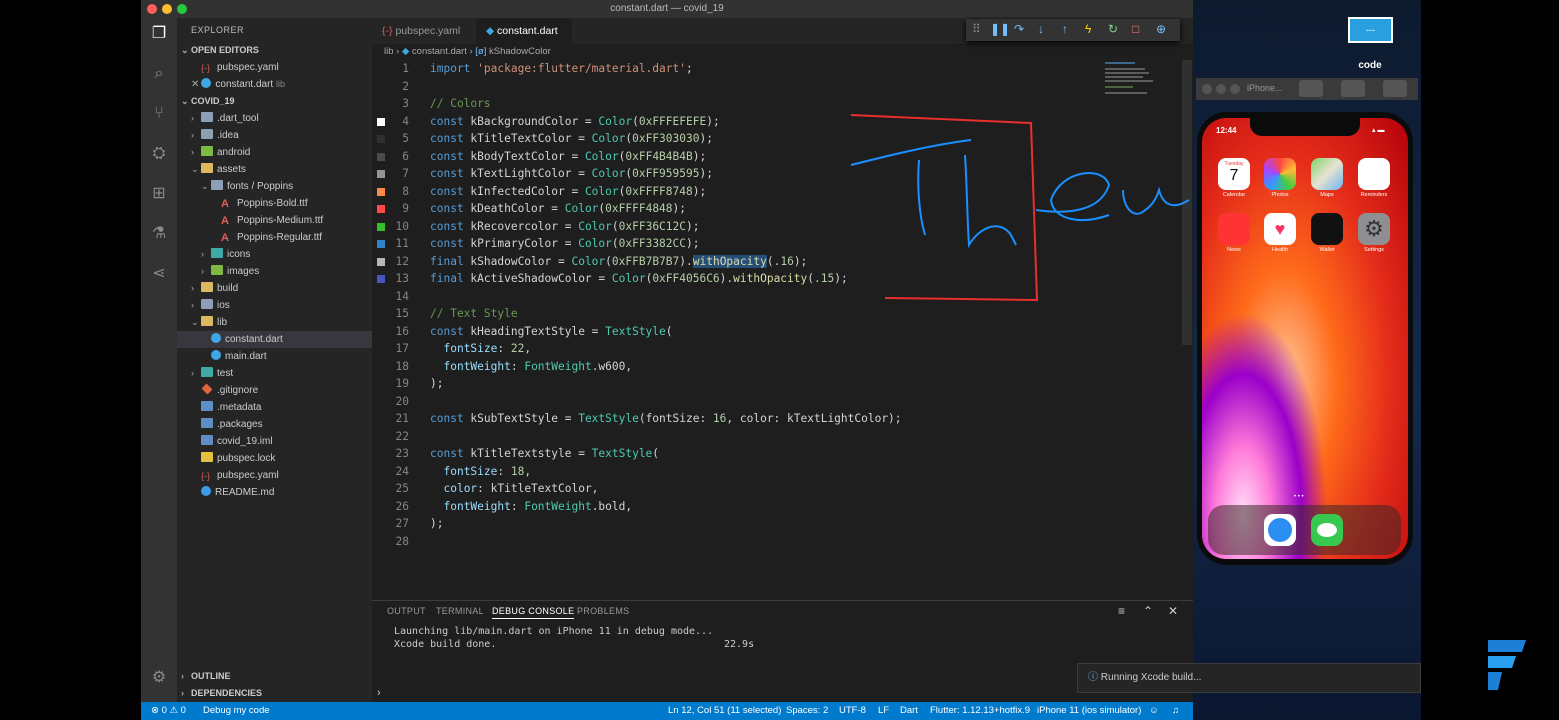  What do you see at coordinates (1395, 88) in the screenshot?
I see `rotate-icon` at bounding box center [1395, 88].